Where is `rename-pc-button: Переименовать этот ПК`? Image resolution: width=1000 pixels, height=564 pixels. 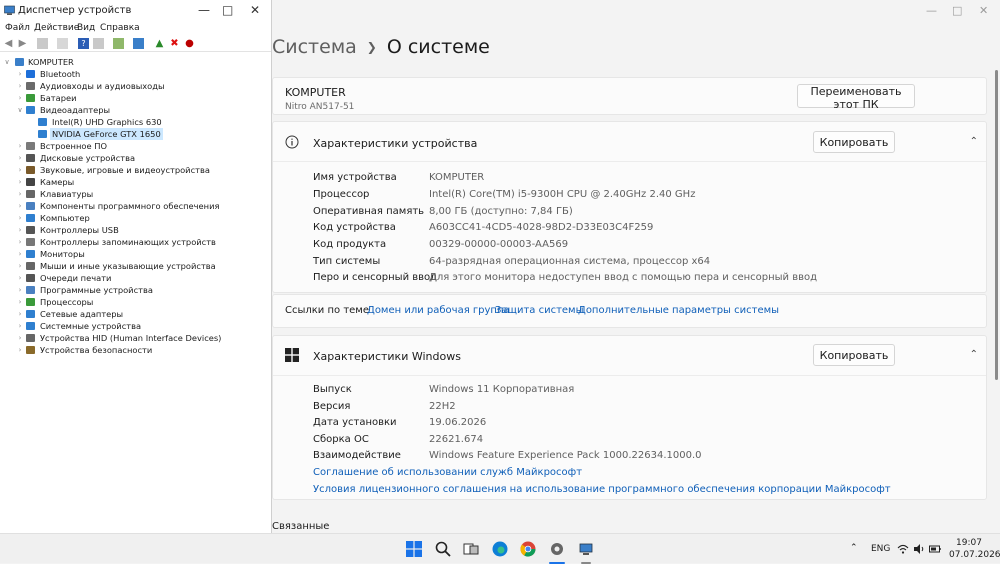
rename-pc-button: Переименовать этот ПК is located at coordinates (856, 97).